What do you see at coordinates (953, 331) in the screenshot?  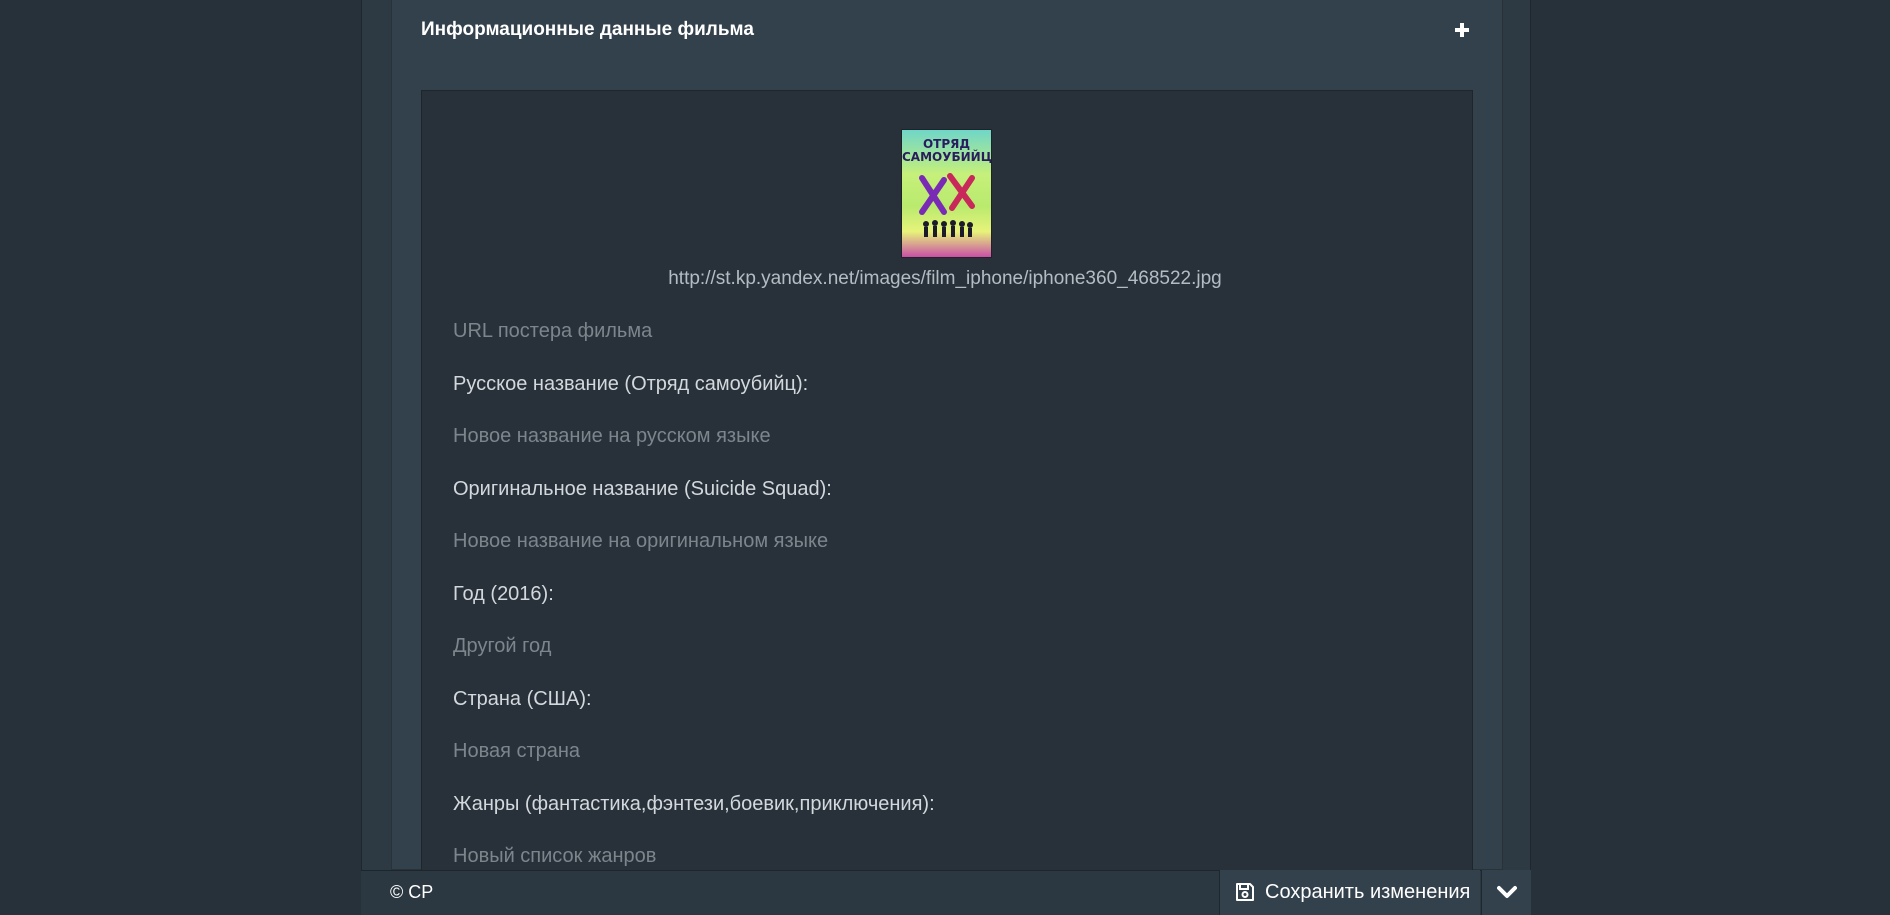 I see `poster-url-input` at bounding box center [953, 331].